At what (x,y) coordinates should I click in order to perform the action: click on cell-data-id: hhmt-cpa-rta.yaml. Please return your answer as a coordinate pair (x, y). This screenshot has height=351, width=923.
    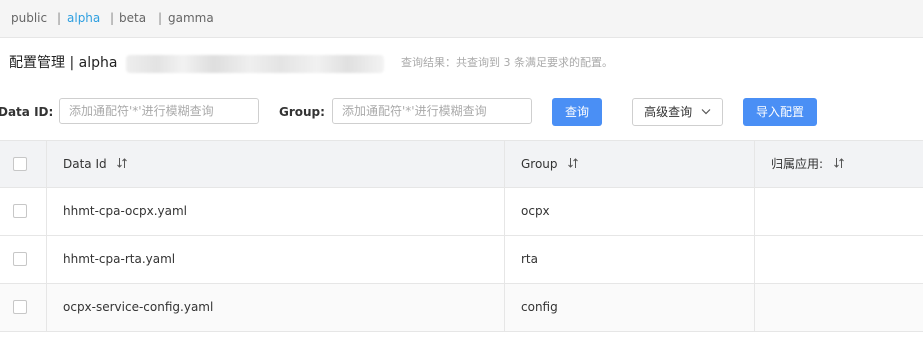
    Looking at the image, I should click on (119, 259).